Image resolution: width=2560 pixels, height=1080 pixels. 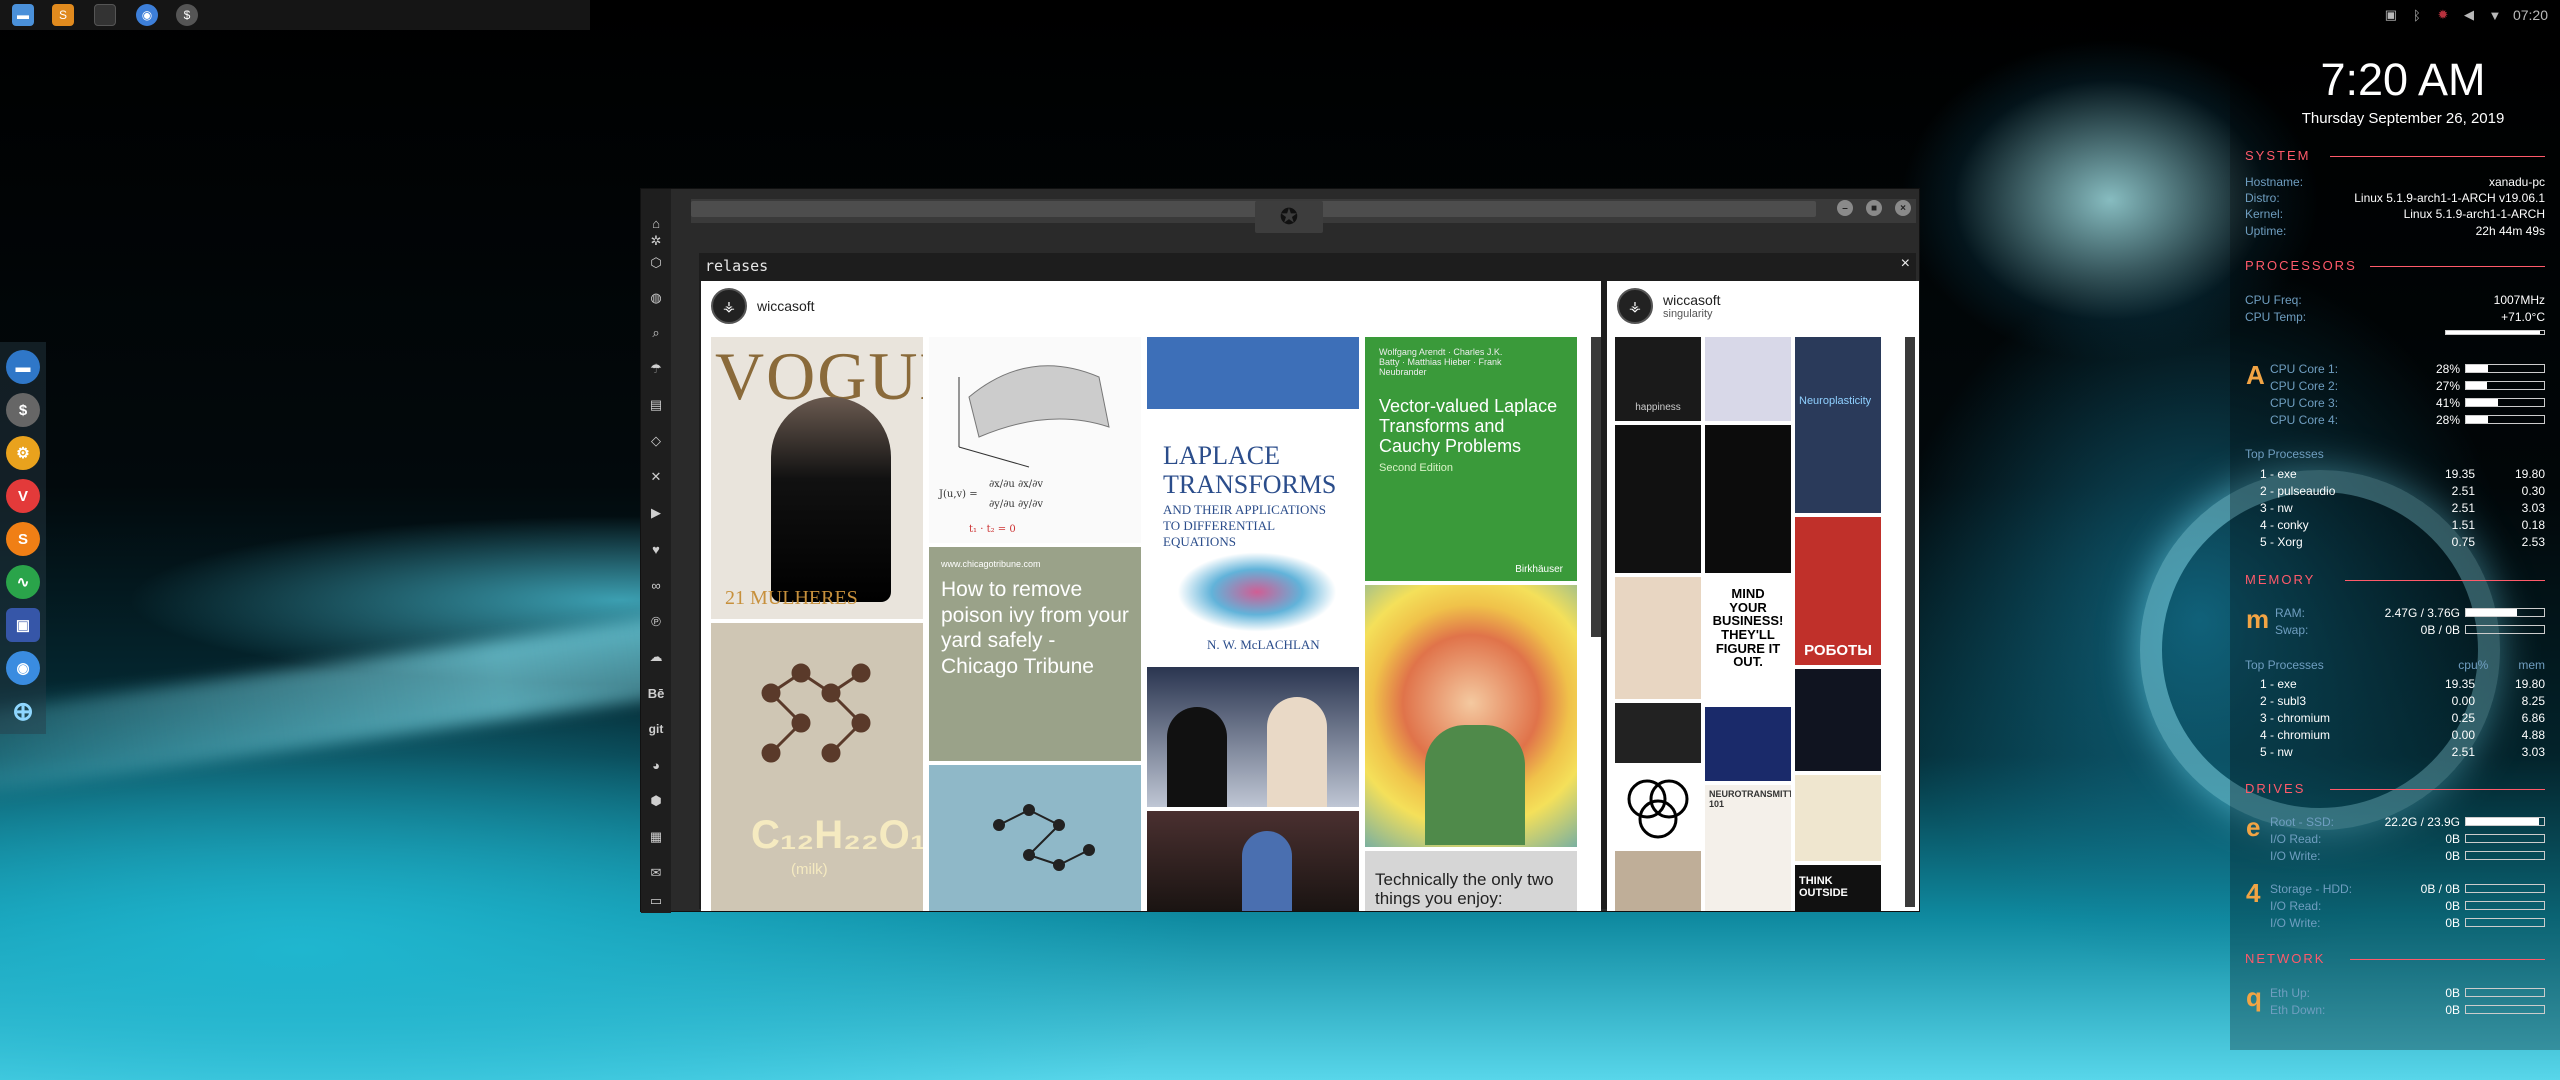 I want to click on dock-settings-icon: ⚙, so click(x=23, y=453).